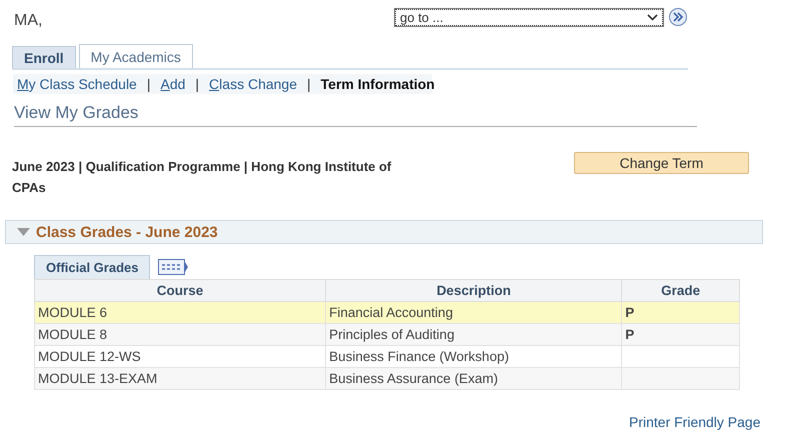 The height and width of the screenshot is (446, 789). Describe the element at coordinates (180, 313) in the screenshot. I see `table-cell: MODULE 6` at that location.